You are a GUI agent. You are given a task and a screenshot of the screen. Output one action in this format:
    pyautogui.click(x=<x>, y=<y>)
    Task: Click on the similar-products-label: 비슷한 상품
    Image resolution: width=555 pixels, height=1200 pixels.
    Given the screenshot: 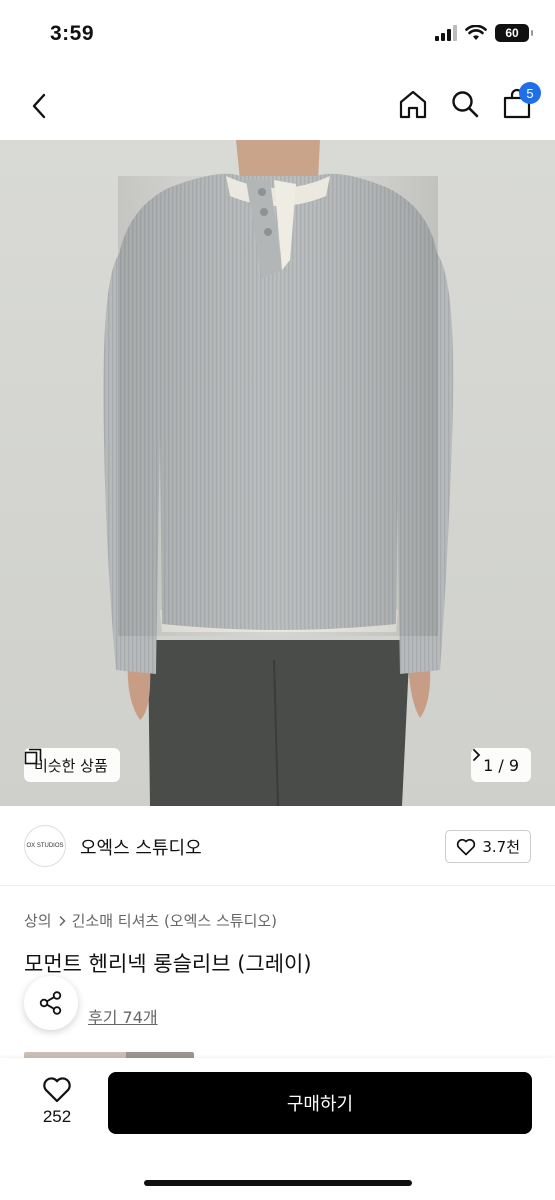 What is the action you would take?
    pyautogui.click(x=71, y=765)
    